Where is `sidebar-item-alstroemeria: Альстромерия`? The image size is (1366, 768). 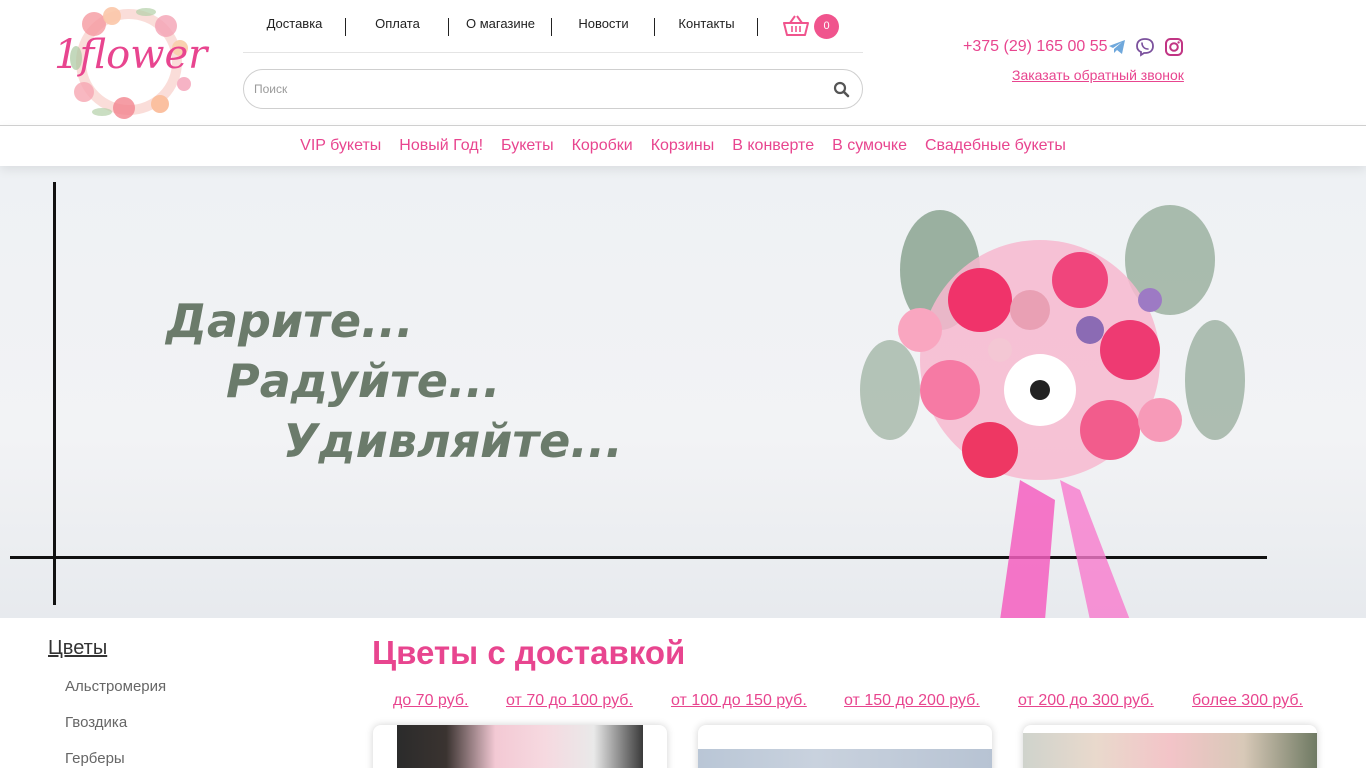 sidebar-item-alstroemeria: Альстромерия is located at coordinates (115, 686).